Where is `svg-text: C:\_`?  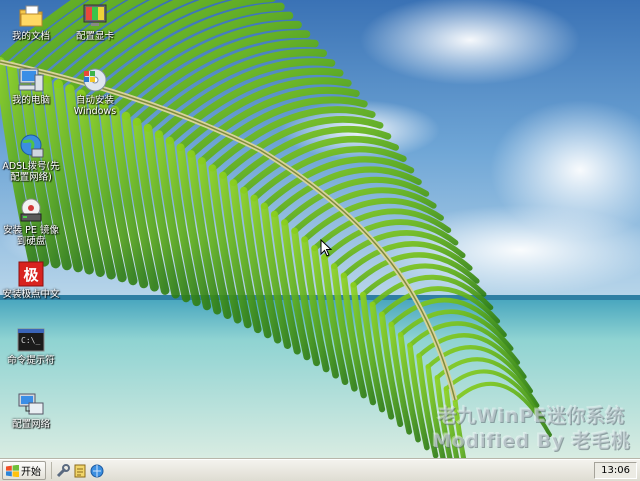
svg-text: C:\_ is located at coordinates (30, 340).